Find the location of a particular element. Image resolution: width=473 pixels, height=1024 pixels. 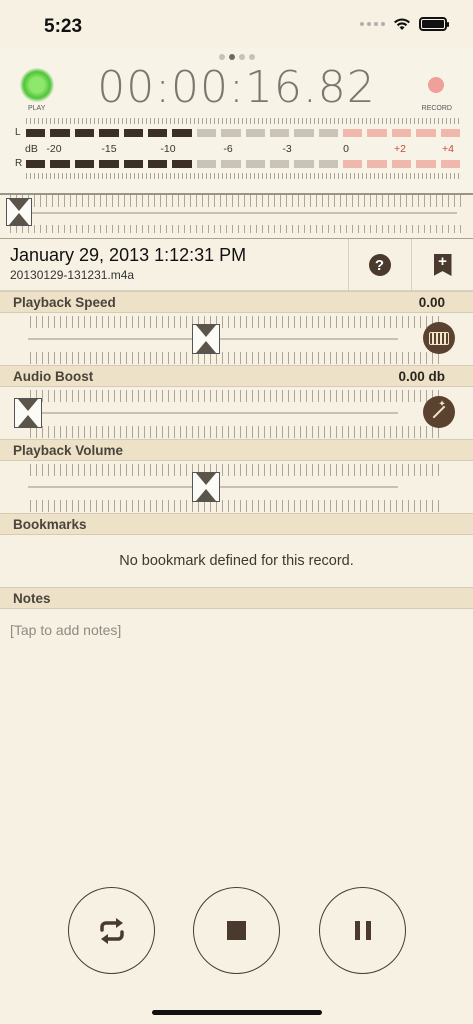

section-title: Playback Volume is located at coordinates (68, 450).